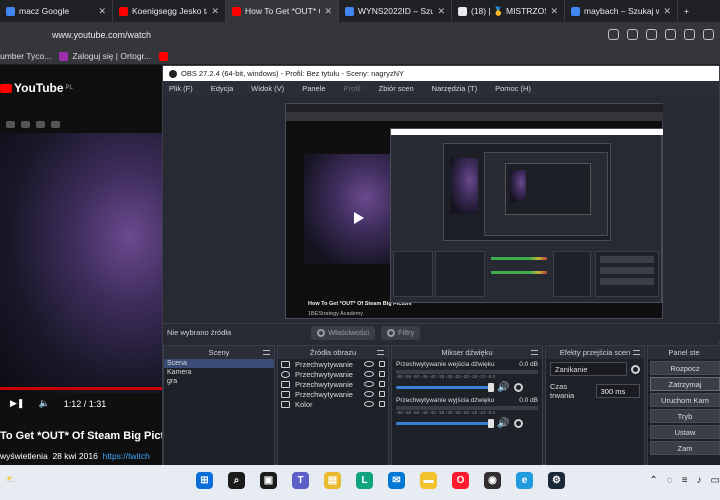 The image size is (720, 500). What do you see at coordinates (56, 11) in the screenshot?
I see `browser-tab: macz Google ✕` at bounding box center [56, 11].